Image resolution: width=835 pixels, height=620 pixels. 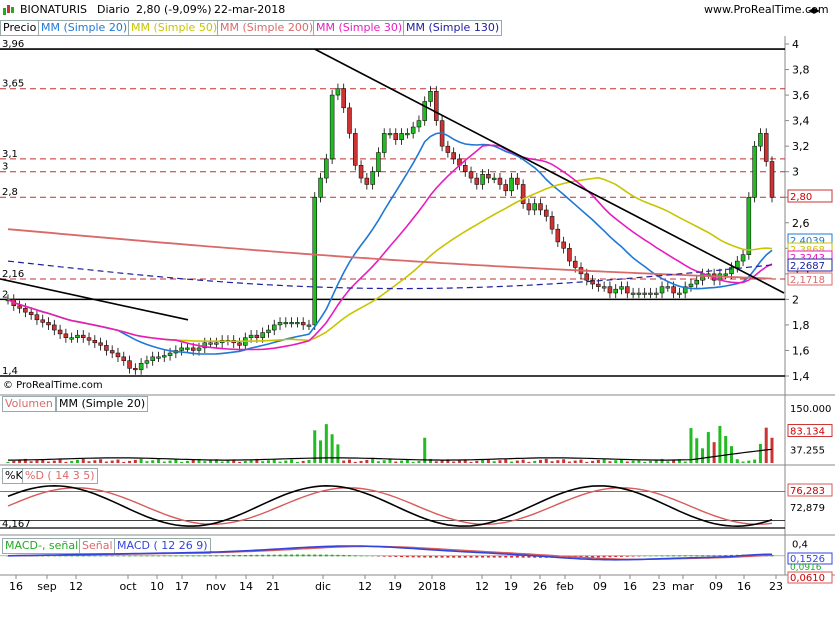 What do you see at coordinates (157, 586) in the screenshot?
I see `x-axis-label: 10` at bounding box center [157, 586].